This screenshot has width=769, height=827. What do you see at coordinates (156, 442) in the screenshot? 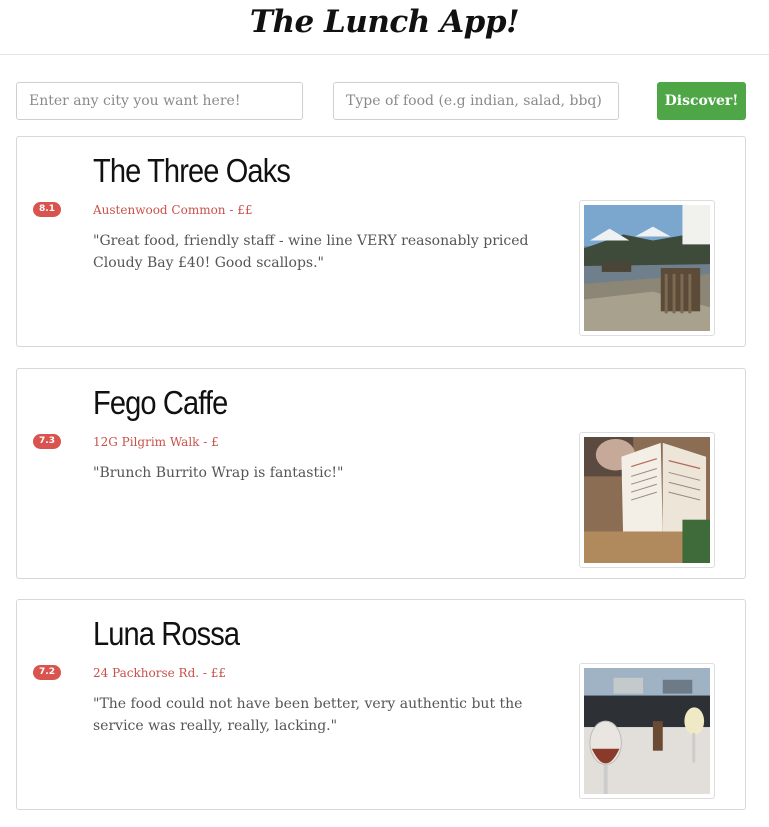
I see `restaurant-location-price: 12G Pilgrim Walk - £` at bounding box center [156, 442].